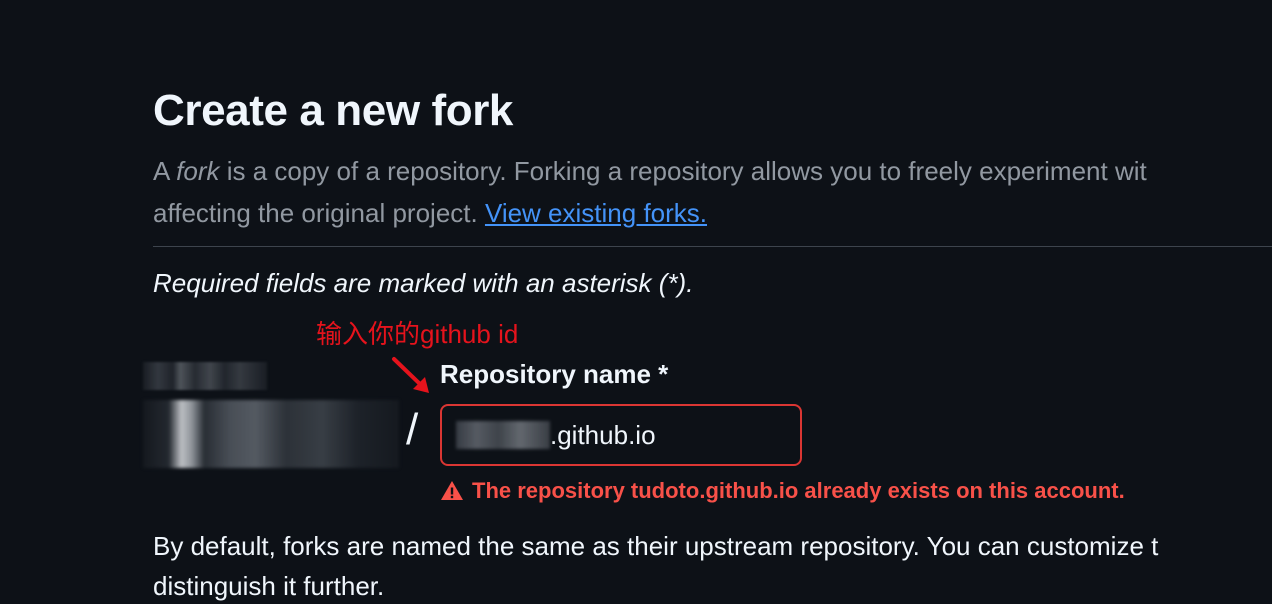 This screenshot has width=1272, height=604. Describe the element at coordinates (333, 110) in the screenshot. I see `page-title: Create a new fork` at that location.